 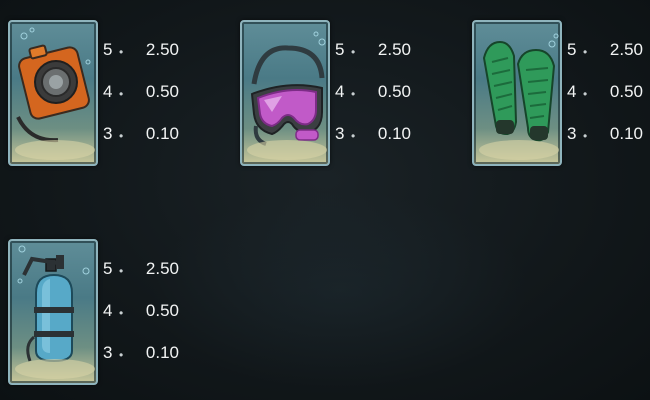 I want to click on symbol-tile-tank, so click(x=53, y=312).